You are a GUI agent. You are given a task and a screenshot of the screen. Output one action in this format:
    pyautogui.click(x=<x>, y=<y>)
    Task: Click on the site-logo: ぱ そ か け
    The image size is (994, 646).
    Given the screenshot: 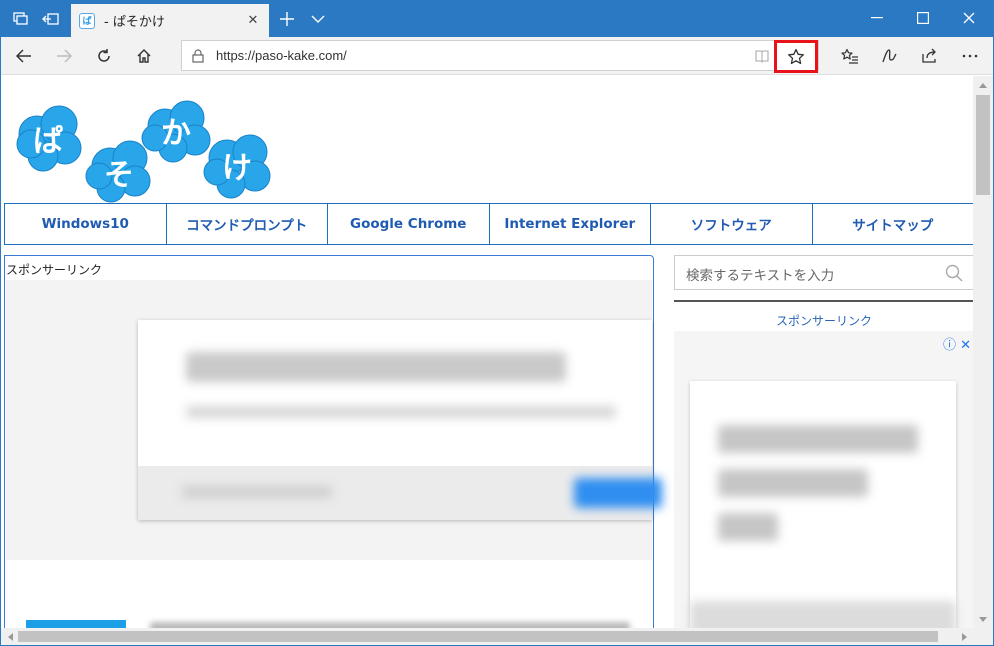 What is the action you would take?
    pyautogui.click(x=145, y=151)
    